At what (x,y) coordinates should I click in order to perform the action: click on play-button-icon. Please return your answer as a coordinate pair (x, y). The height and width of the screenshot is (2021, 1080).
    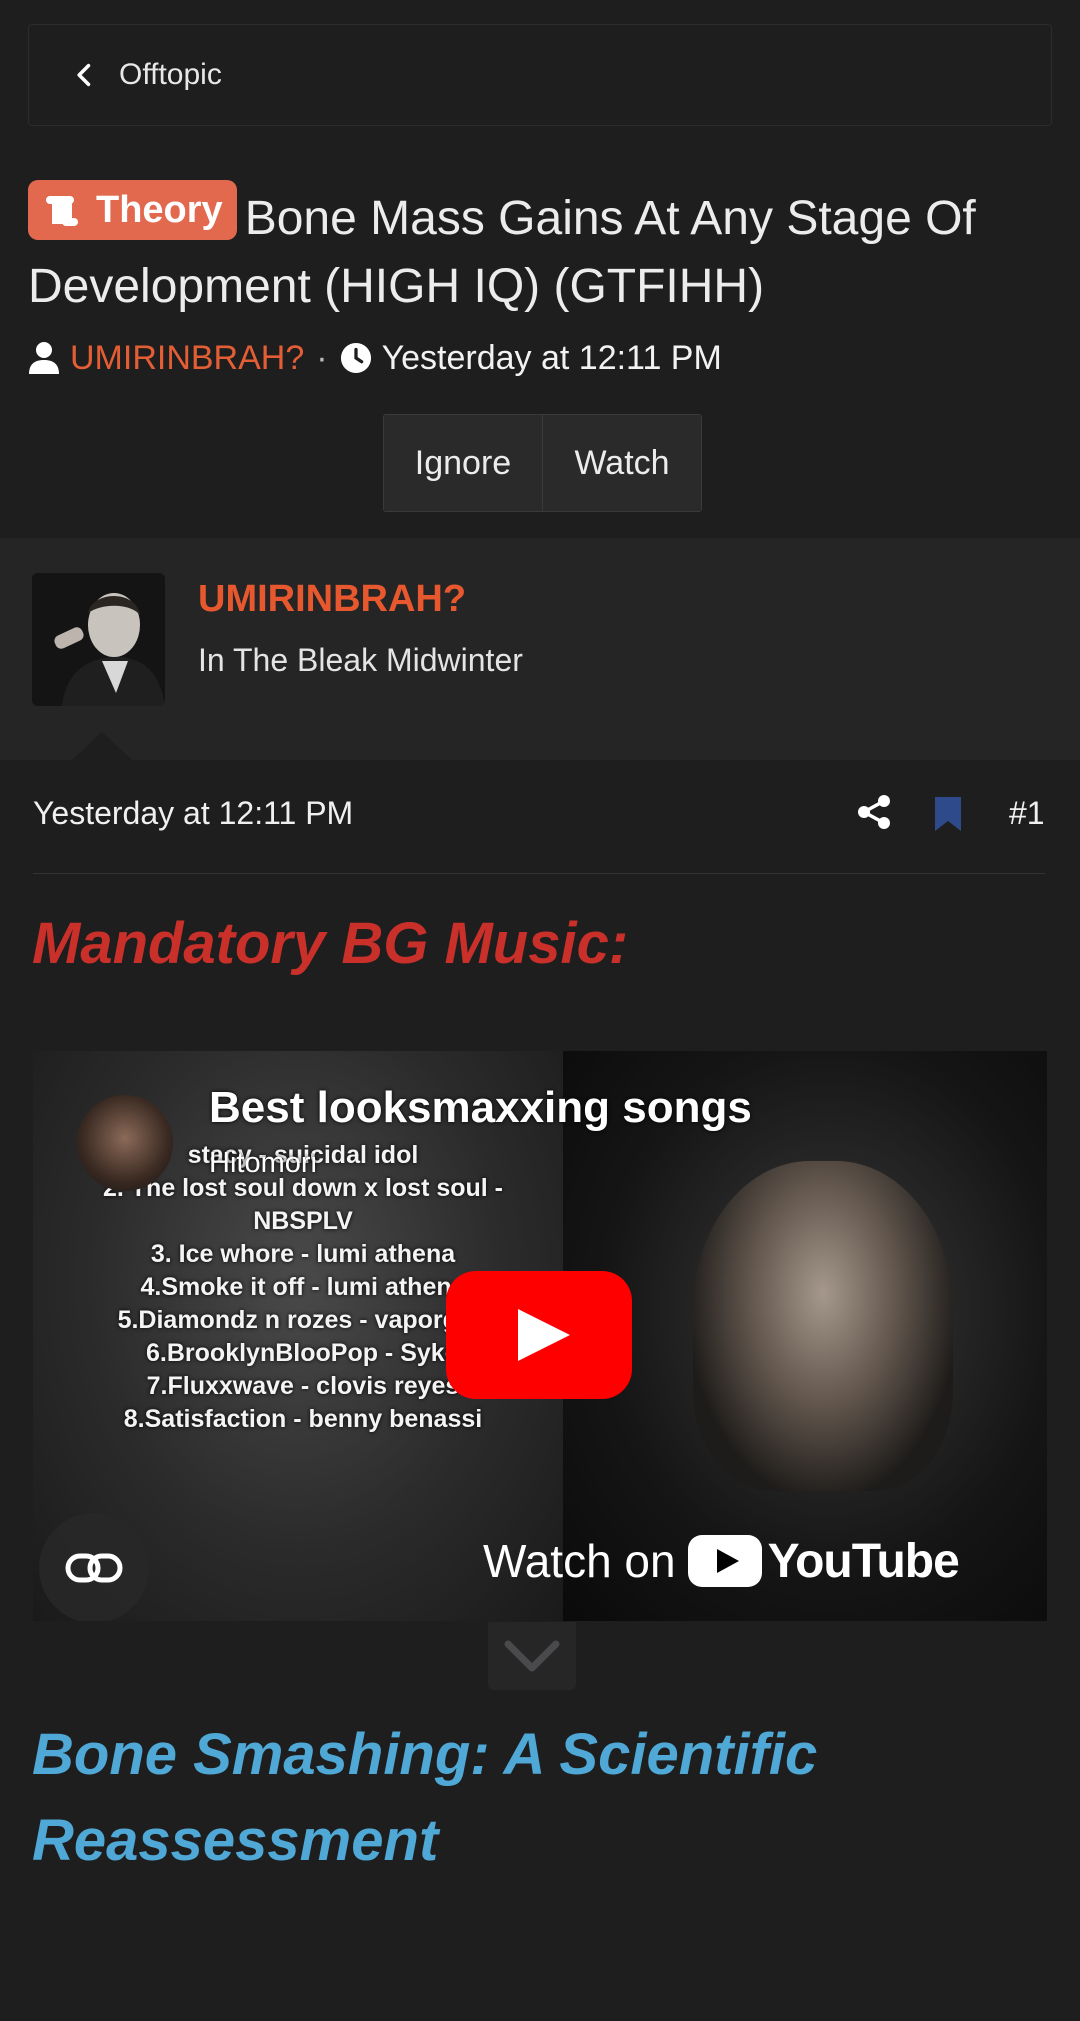
    Looking at the image, I should click on (539, 1335).